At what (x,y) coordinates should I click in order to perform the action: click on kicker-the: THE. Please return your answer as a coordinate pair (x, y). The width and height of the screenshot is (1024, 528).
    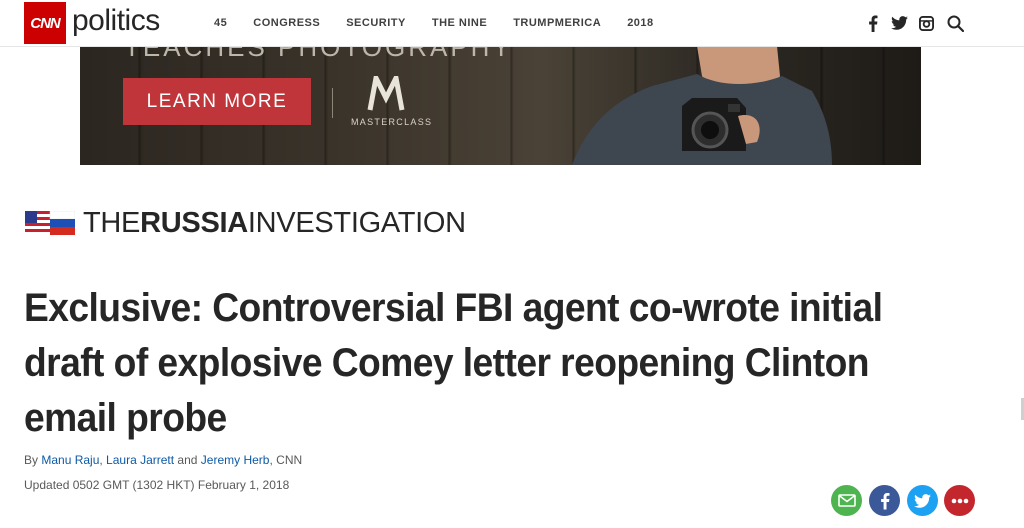
    Looking at the image, I should click on (112, 222).